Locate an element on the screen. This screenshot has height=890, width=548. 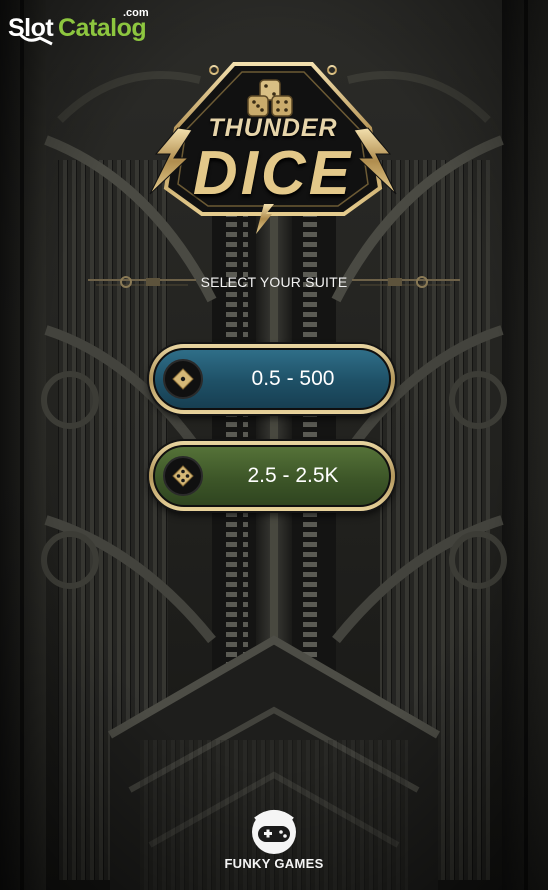
funky-games-logo: FUNKY GAMES is located at coordinates (274, 843).